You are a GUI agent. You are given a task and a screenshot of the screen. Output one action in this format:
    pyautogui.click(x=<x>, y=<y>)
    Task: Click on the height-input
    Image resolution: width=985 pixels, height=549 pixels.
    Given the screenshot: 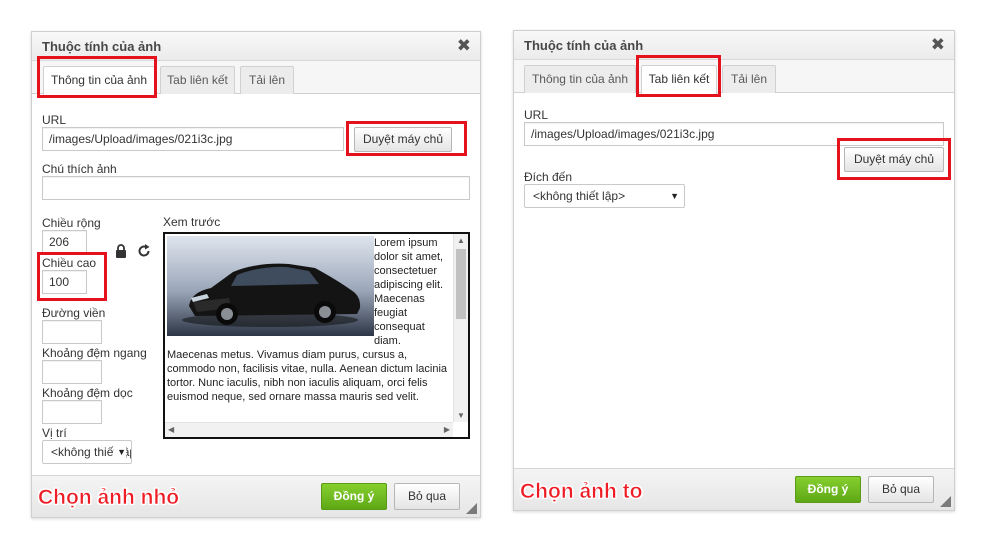 What is the action you would take?
    pyautogui.click(x=64, y=282)
    